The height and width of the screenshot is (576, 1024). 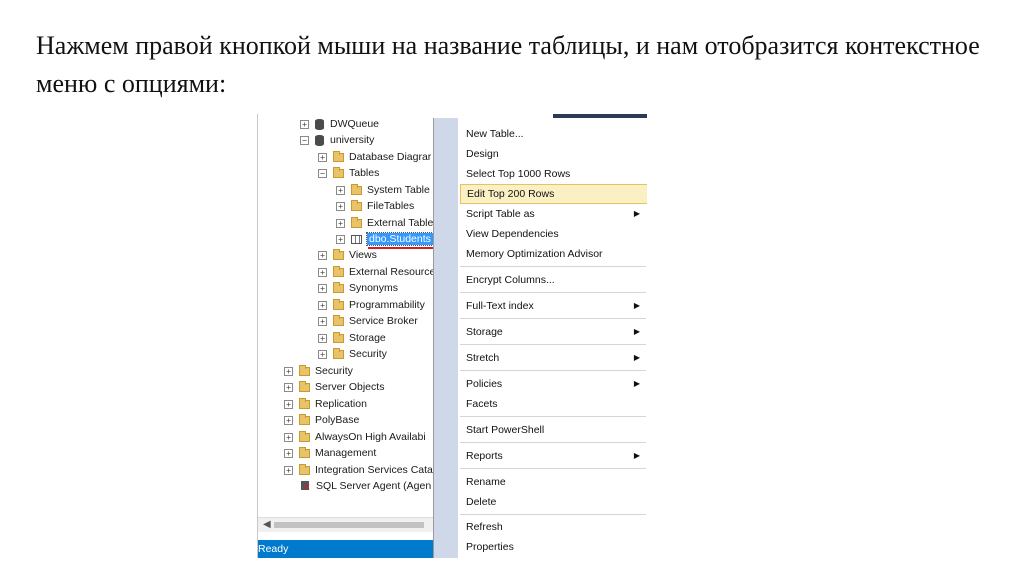 I want to click on tree-node-external-resources: + External Resource, so click(x=376, y=272).